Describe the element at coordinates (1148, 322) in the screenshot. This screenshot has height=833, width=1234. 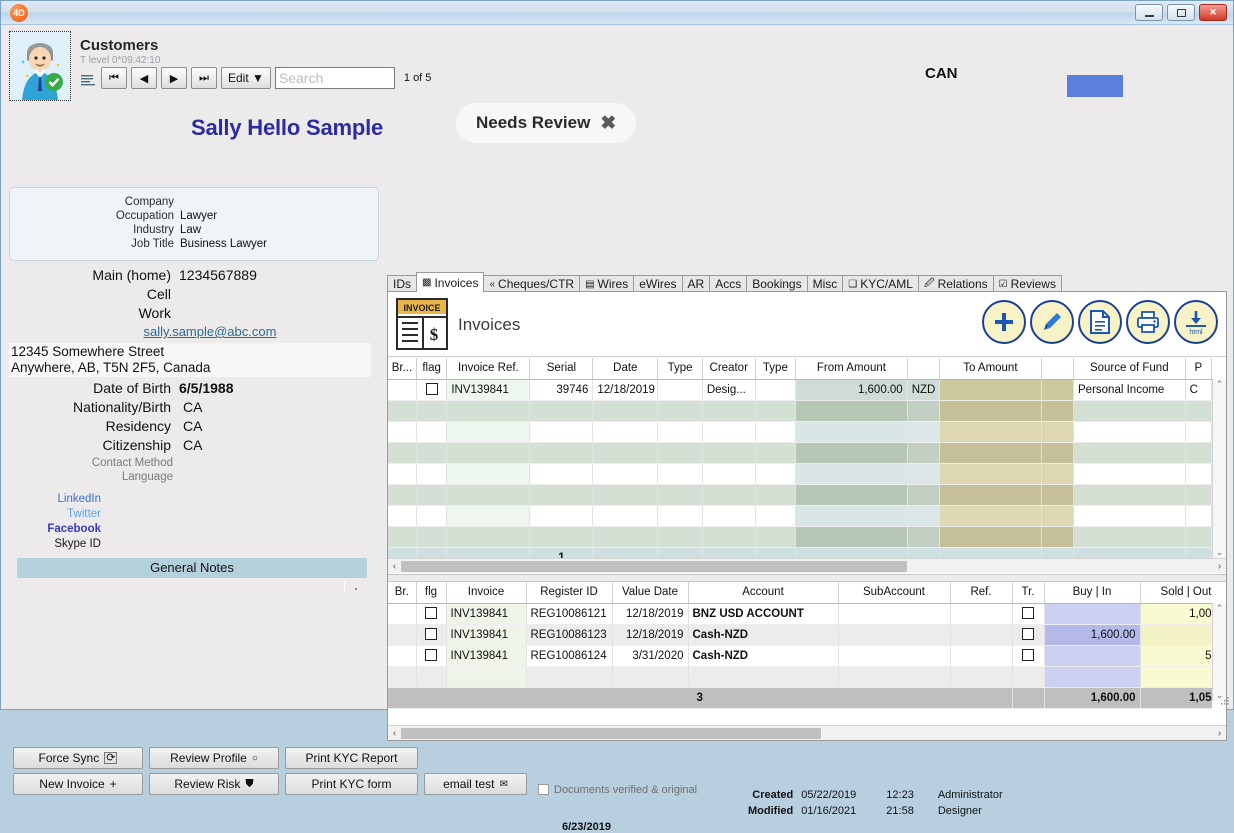
I see `print-invoice-button` at that location.